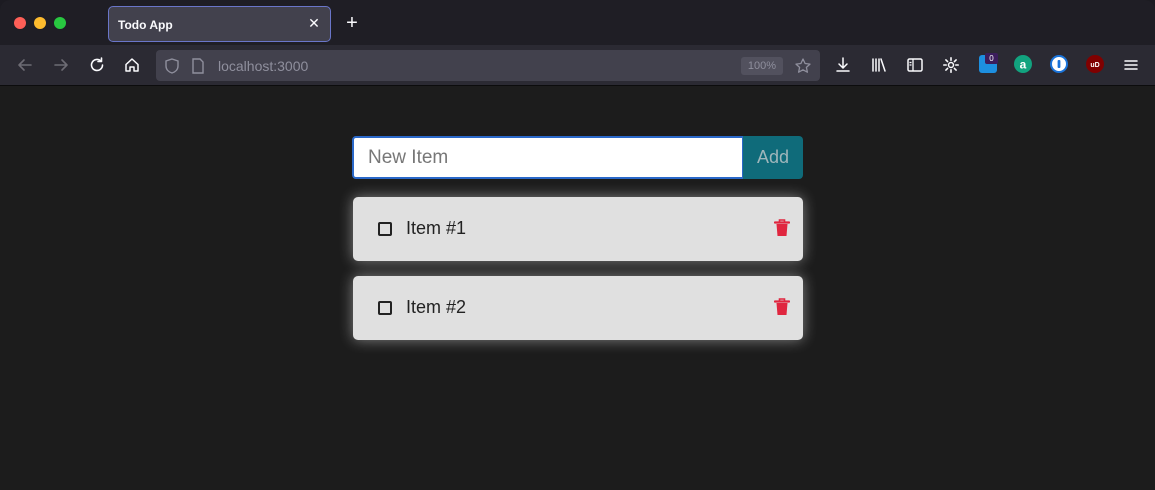  Describe the element at coordinates (60, 23) in the screenshot. I see `maximize-window-button` at that location.